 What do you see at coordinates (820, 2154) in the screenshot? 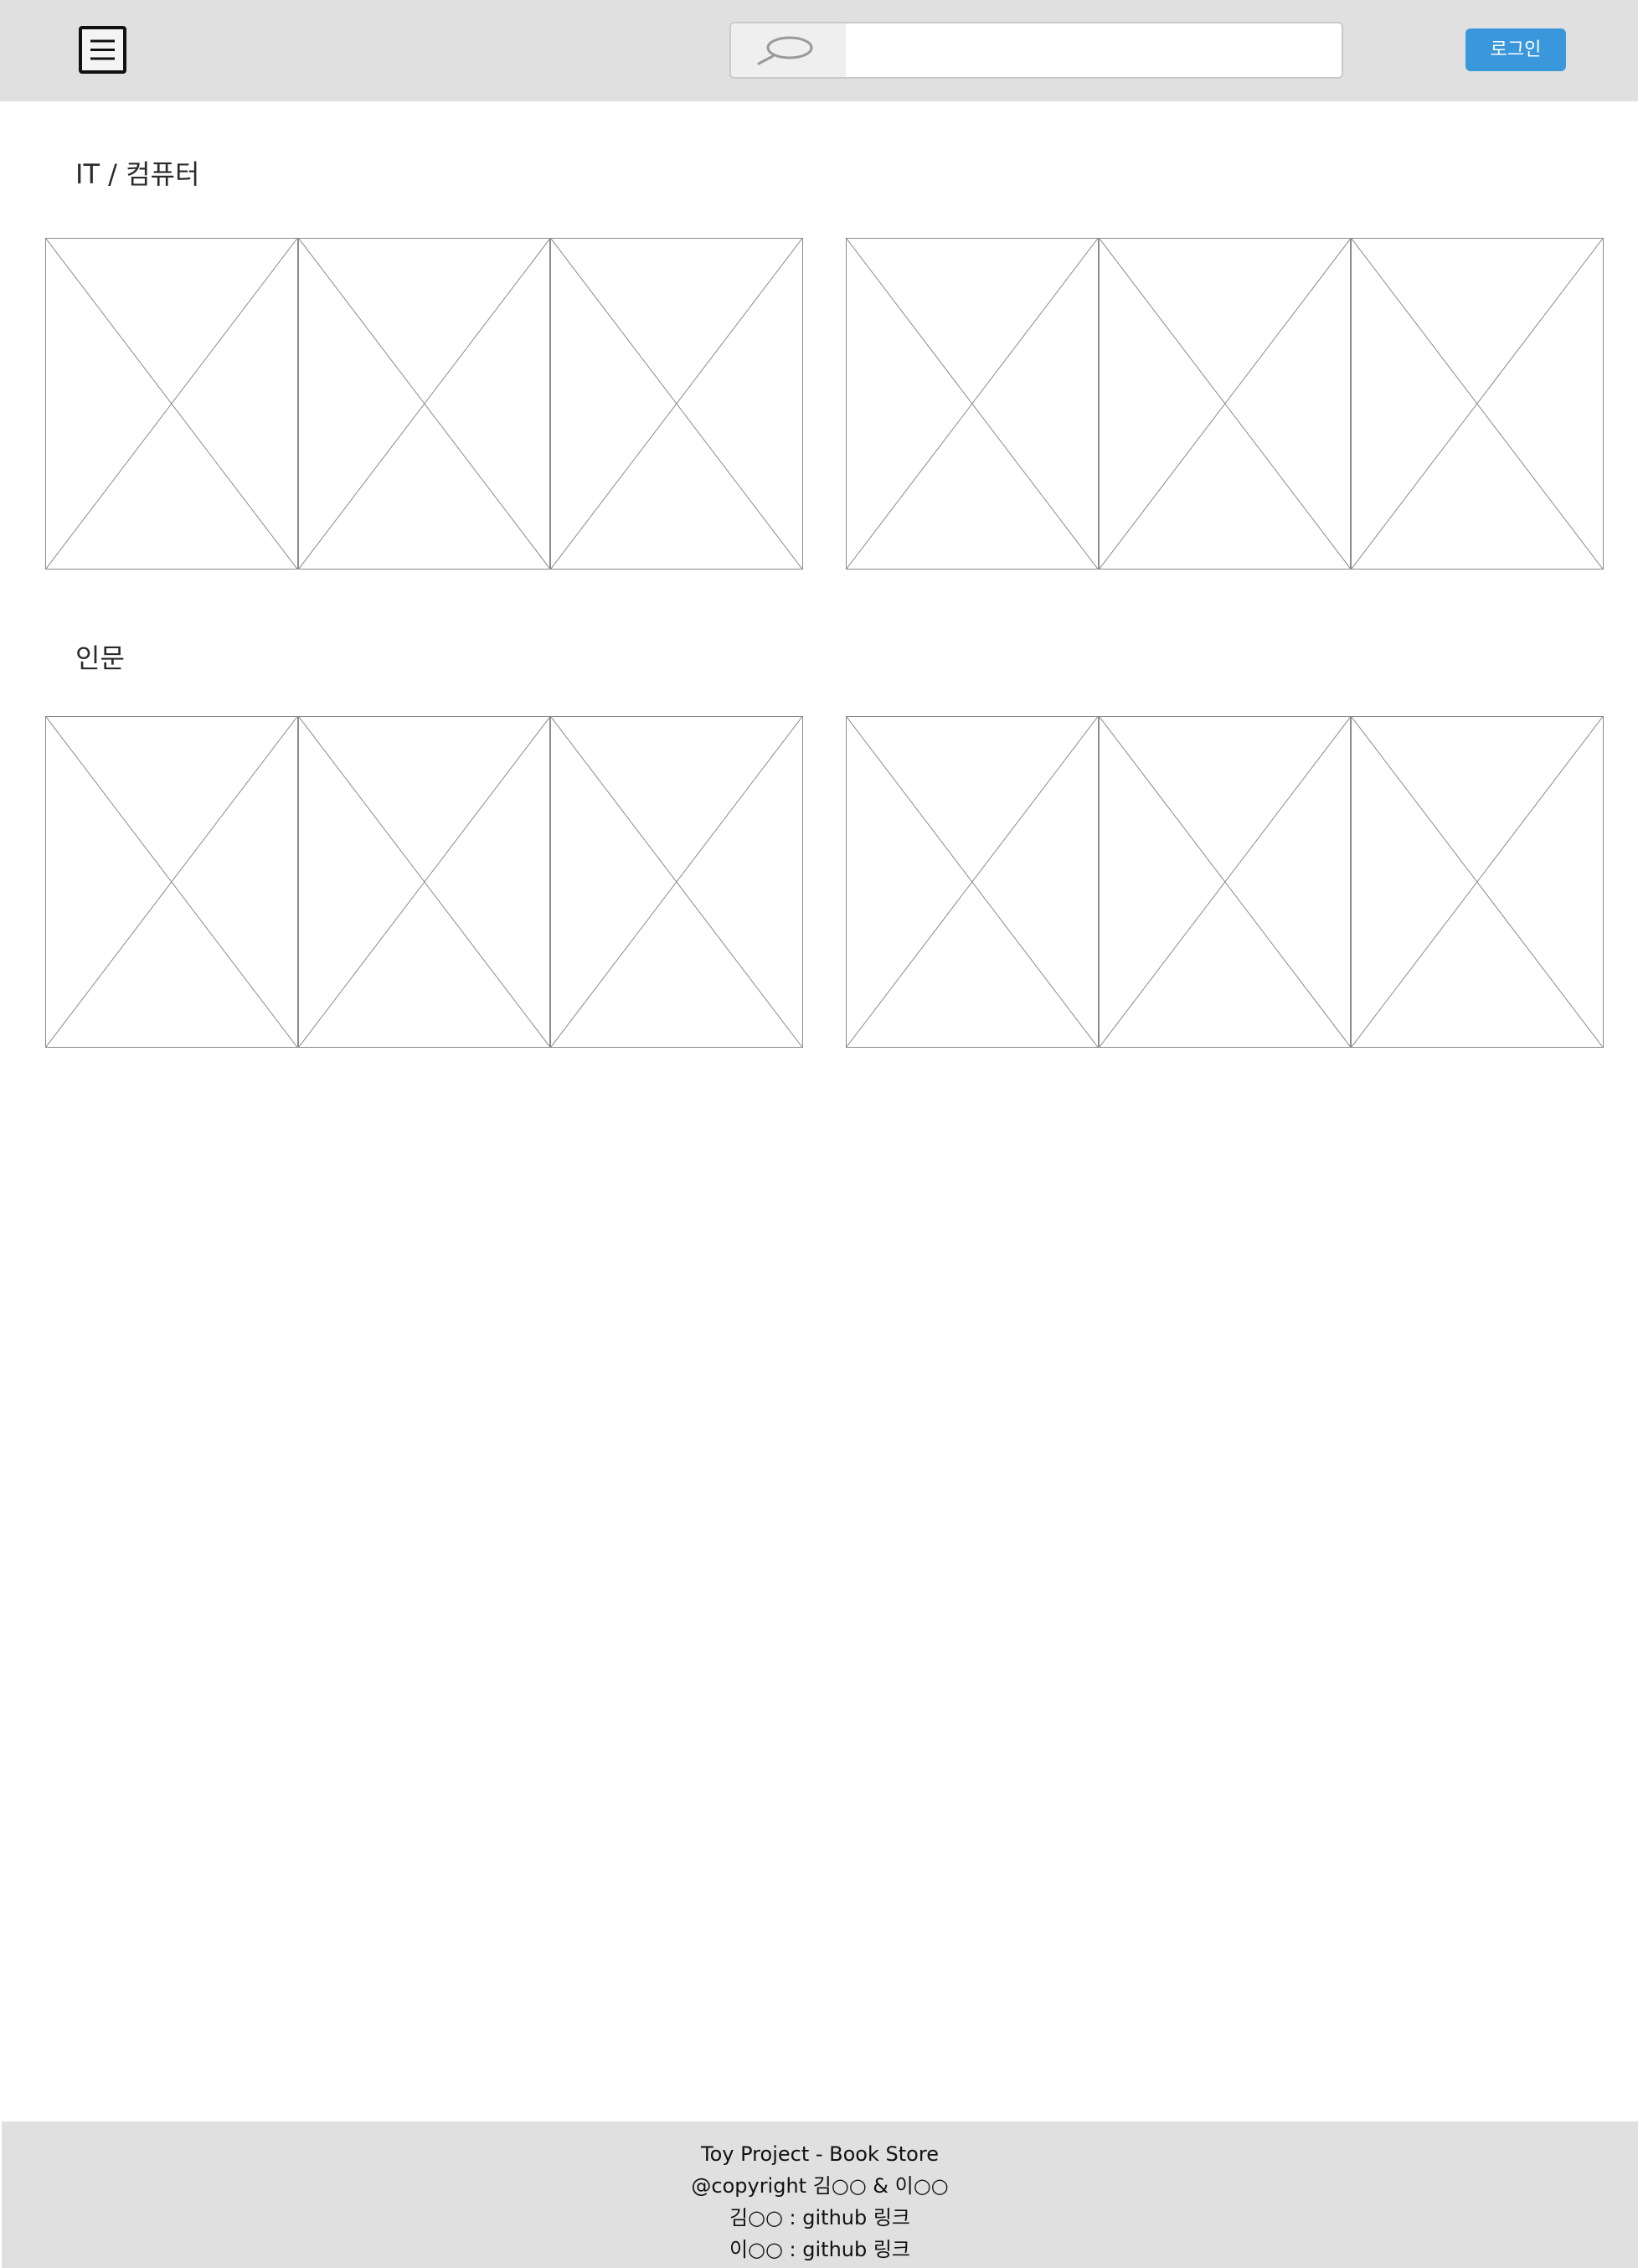
I see `footer-project-title: Toy Project - Book Store` at bounding box center [820, 2154].